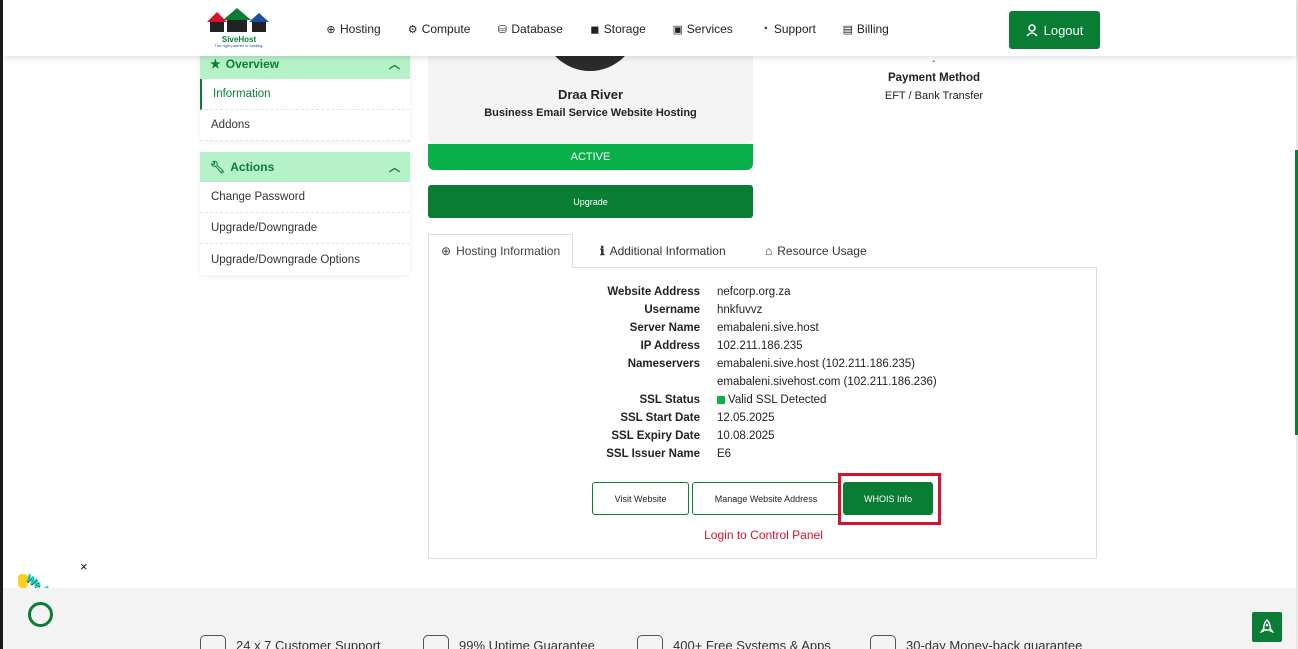 Image resolution: width=1298 pixels, height=649 pixels. Describe the element at coordinates (763, 457) in the screenshot. I see `info-row-ssl-issuer-name: SSL Issuer Name E6` at that location.